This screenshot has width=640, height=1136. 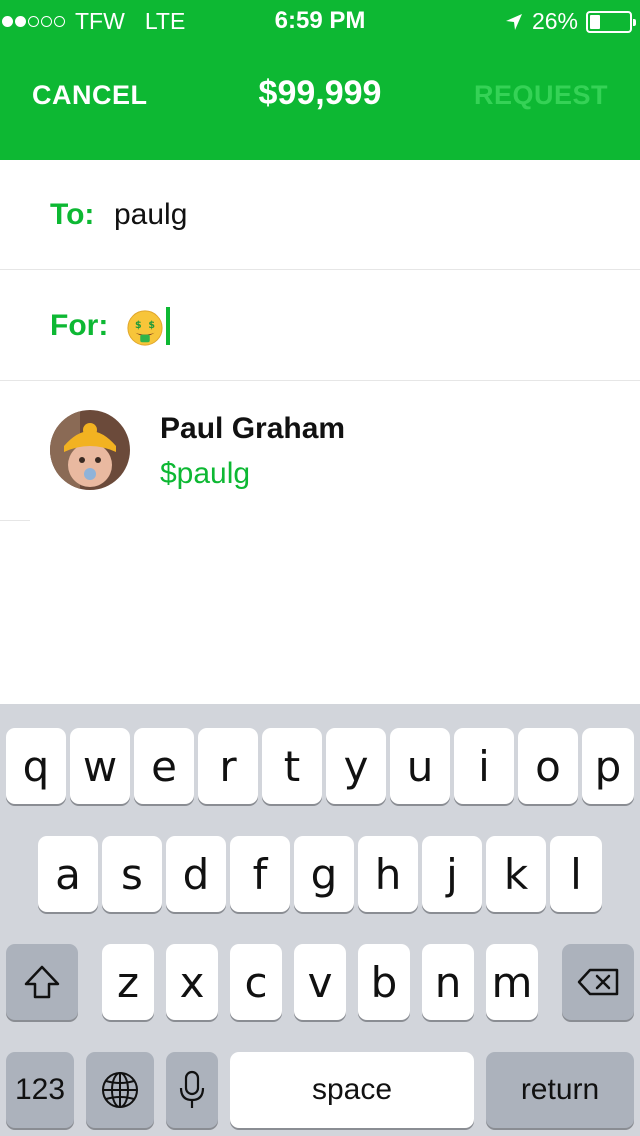 I want to click on status-bar: TFW LTE 6:59 PM 26%, so click(x=320, y=20).